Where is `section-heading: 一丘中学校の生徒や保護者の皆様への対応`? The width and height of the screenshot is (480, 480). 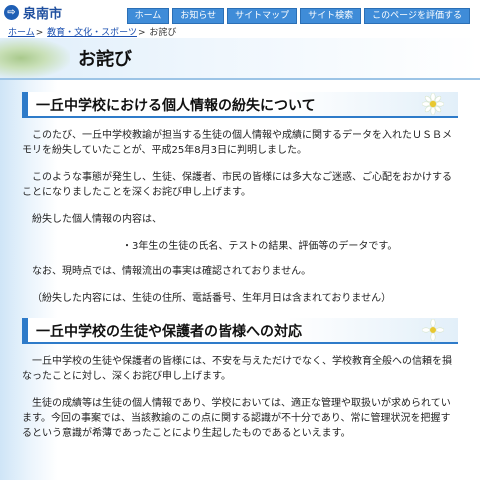
section-heading: 一丘中学校の生徒や保護者の皆様への対応 is located at coordinates (240, 331).